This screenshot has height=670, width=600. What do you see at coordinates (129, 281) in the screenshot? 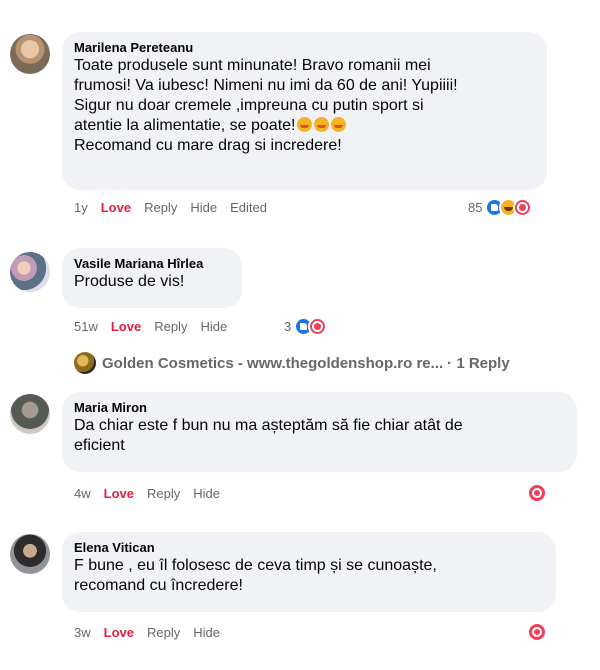
I see `comment-text: Produse de vis!` at bounding box center [129, 281].